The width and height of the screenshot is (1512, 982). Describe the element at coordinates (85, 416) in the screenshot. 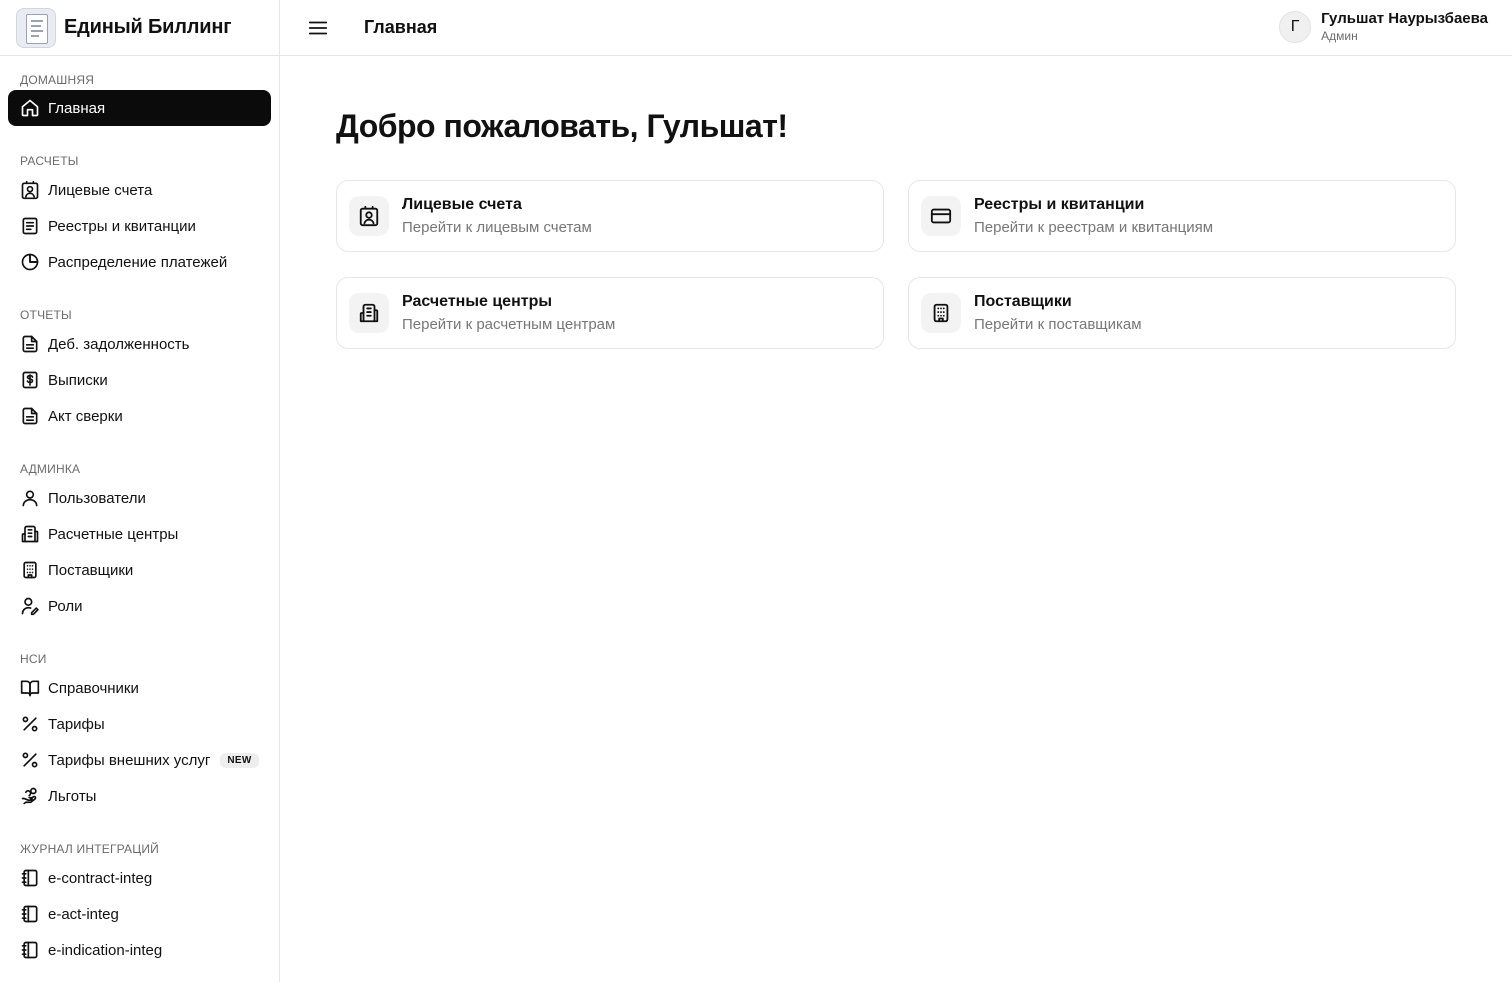

I see `sidebar-item-label: Акт сверки` at that location.